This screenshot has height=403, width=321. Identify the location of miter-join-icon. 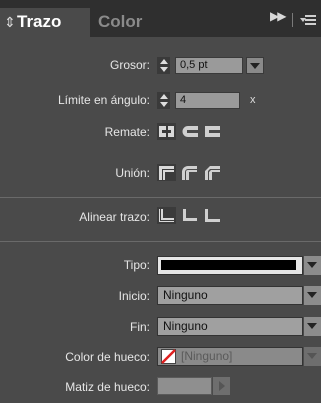
(166, 172).